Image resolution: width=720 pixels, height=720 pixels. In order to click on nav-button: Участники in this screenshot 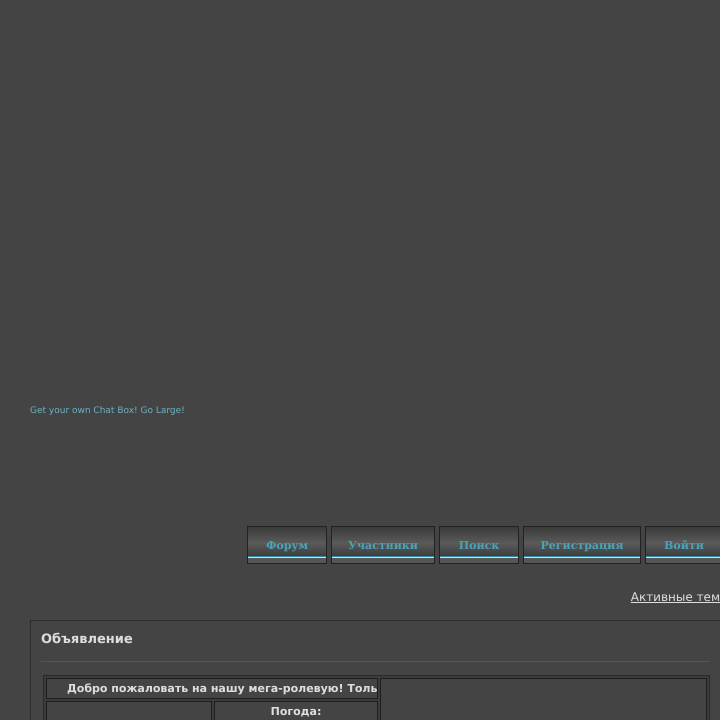, I will do `click(383, 545)`.